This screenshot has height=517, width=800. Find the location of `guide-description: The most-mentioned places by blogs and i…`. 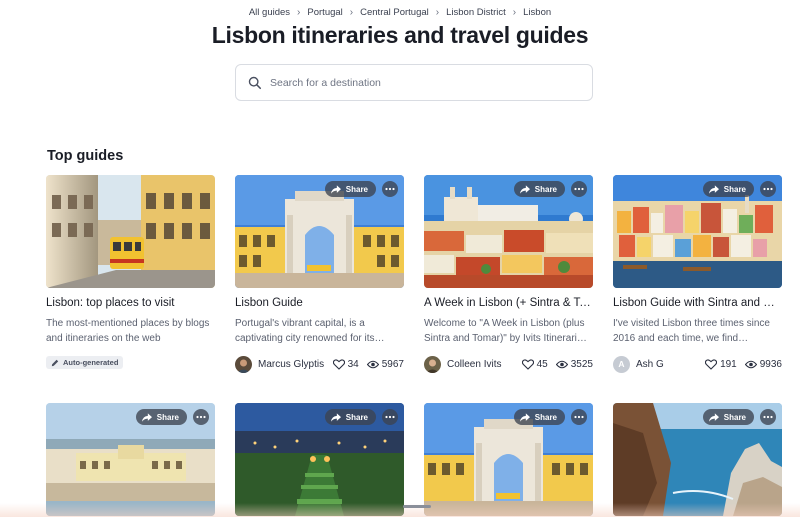

guide-description: The most-mentioned places by blogs and i… is located at coordinates (128, 331).